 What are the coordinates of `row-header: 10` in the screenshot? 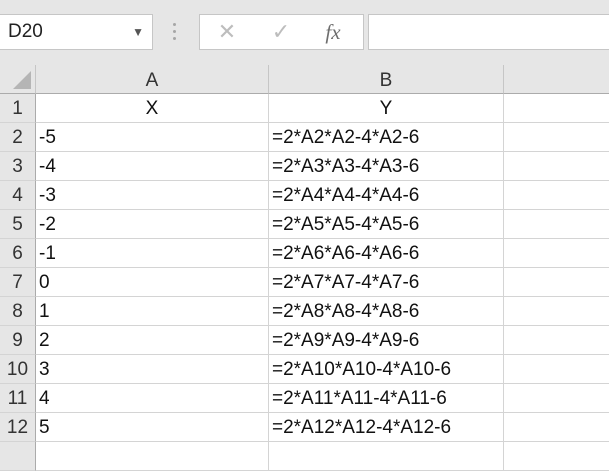 It's located at (18, 369).